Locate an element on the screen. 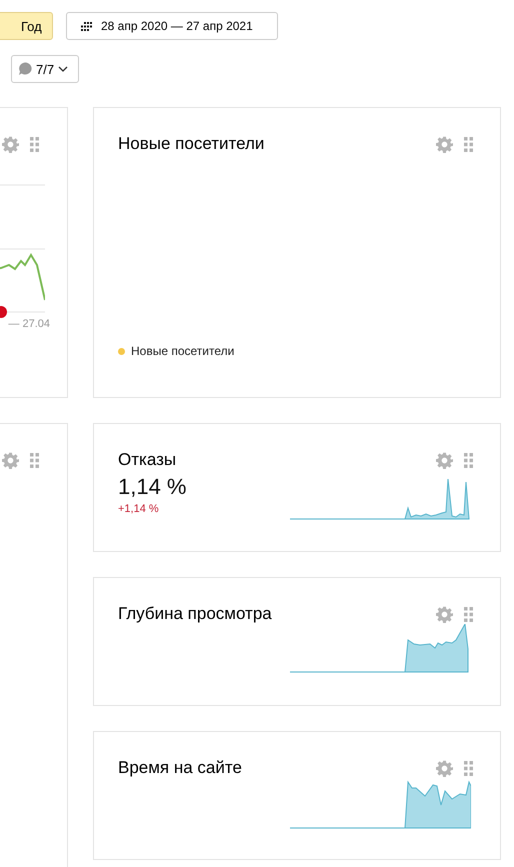 The image size is (514, 867). date-range-button: 28 апр 2020 — 27 апр 2021 is located at coordinates (172, 26).